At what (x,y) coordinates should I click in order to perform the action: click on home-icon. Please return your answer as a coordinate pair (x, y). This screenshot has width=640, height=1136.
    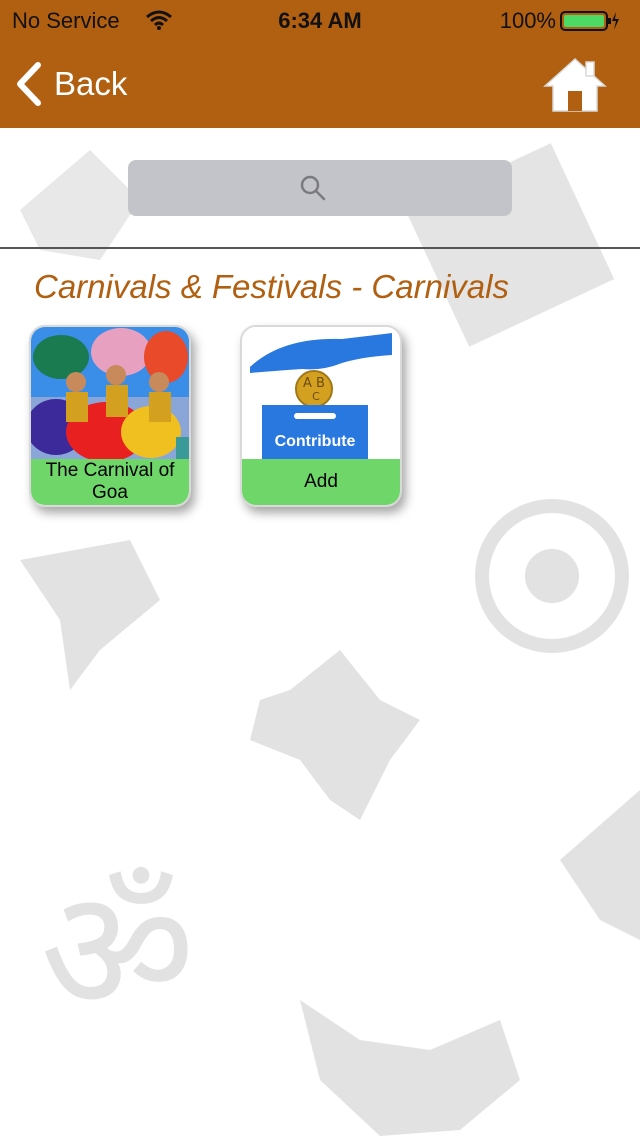
    Looking at the image, I should click on (575, 84).